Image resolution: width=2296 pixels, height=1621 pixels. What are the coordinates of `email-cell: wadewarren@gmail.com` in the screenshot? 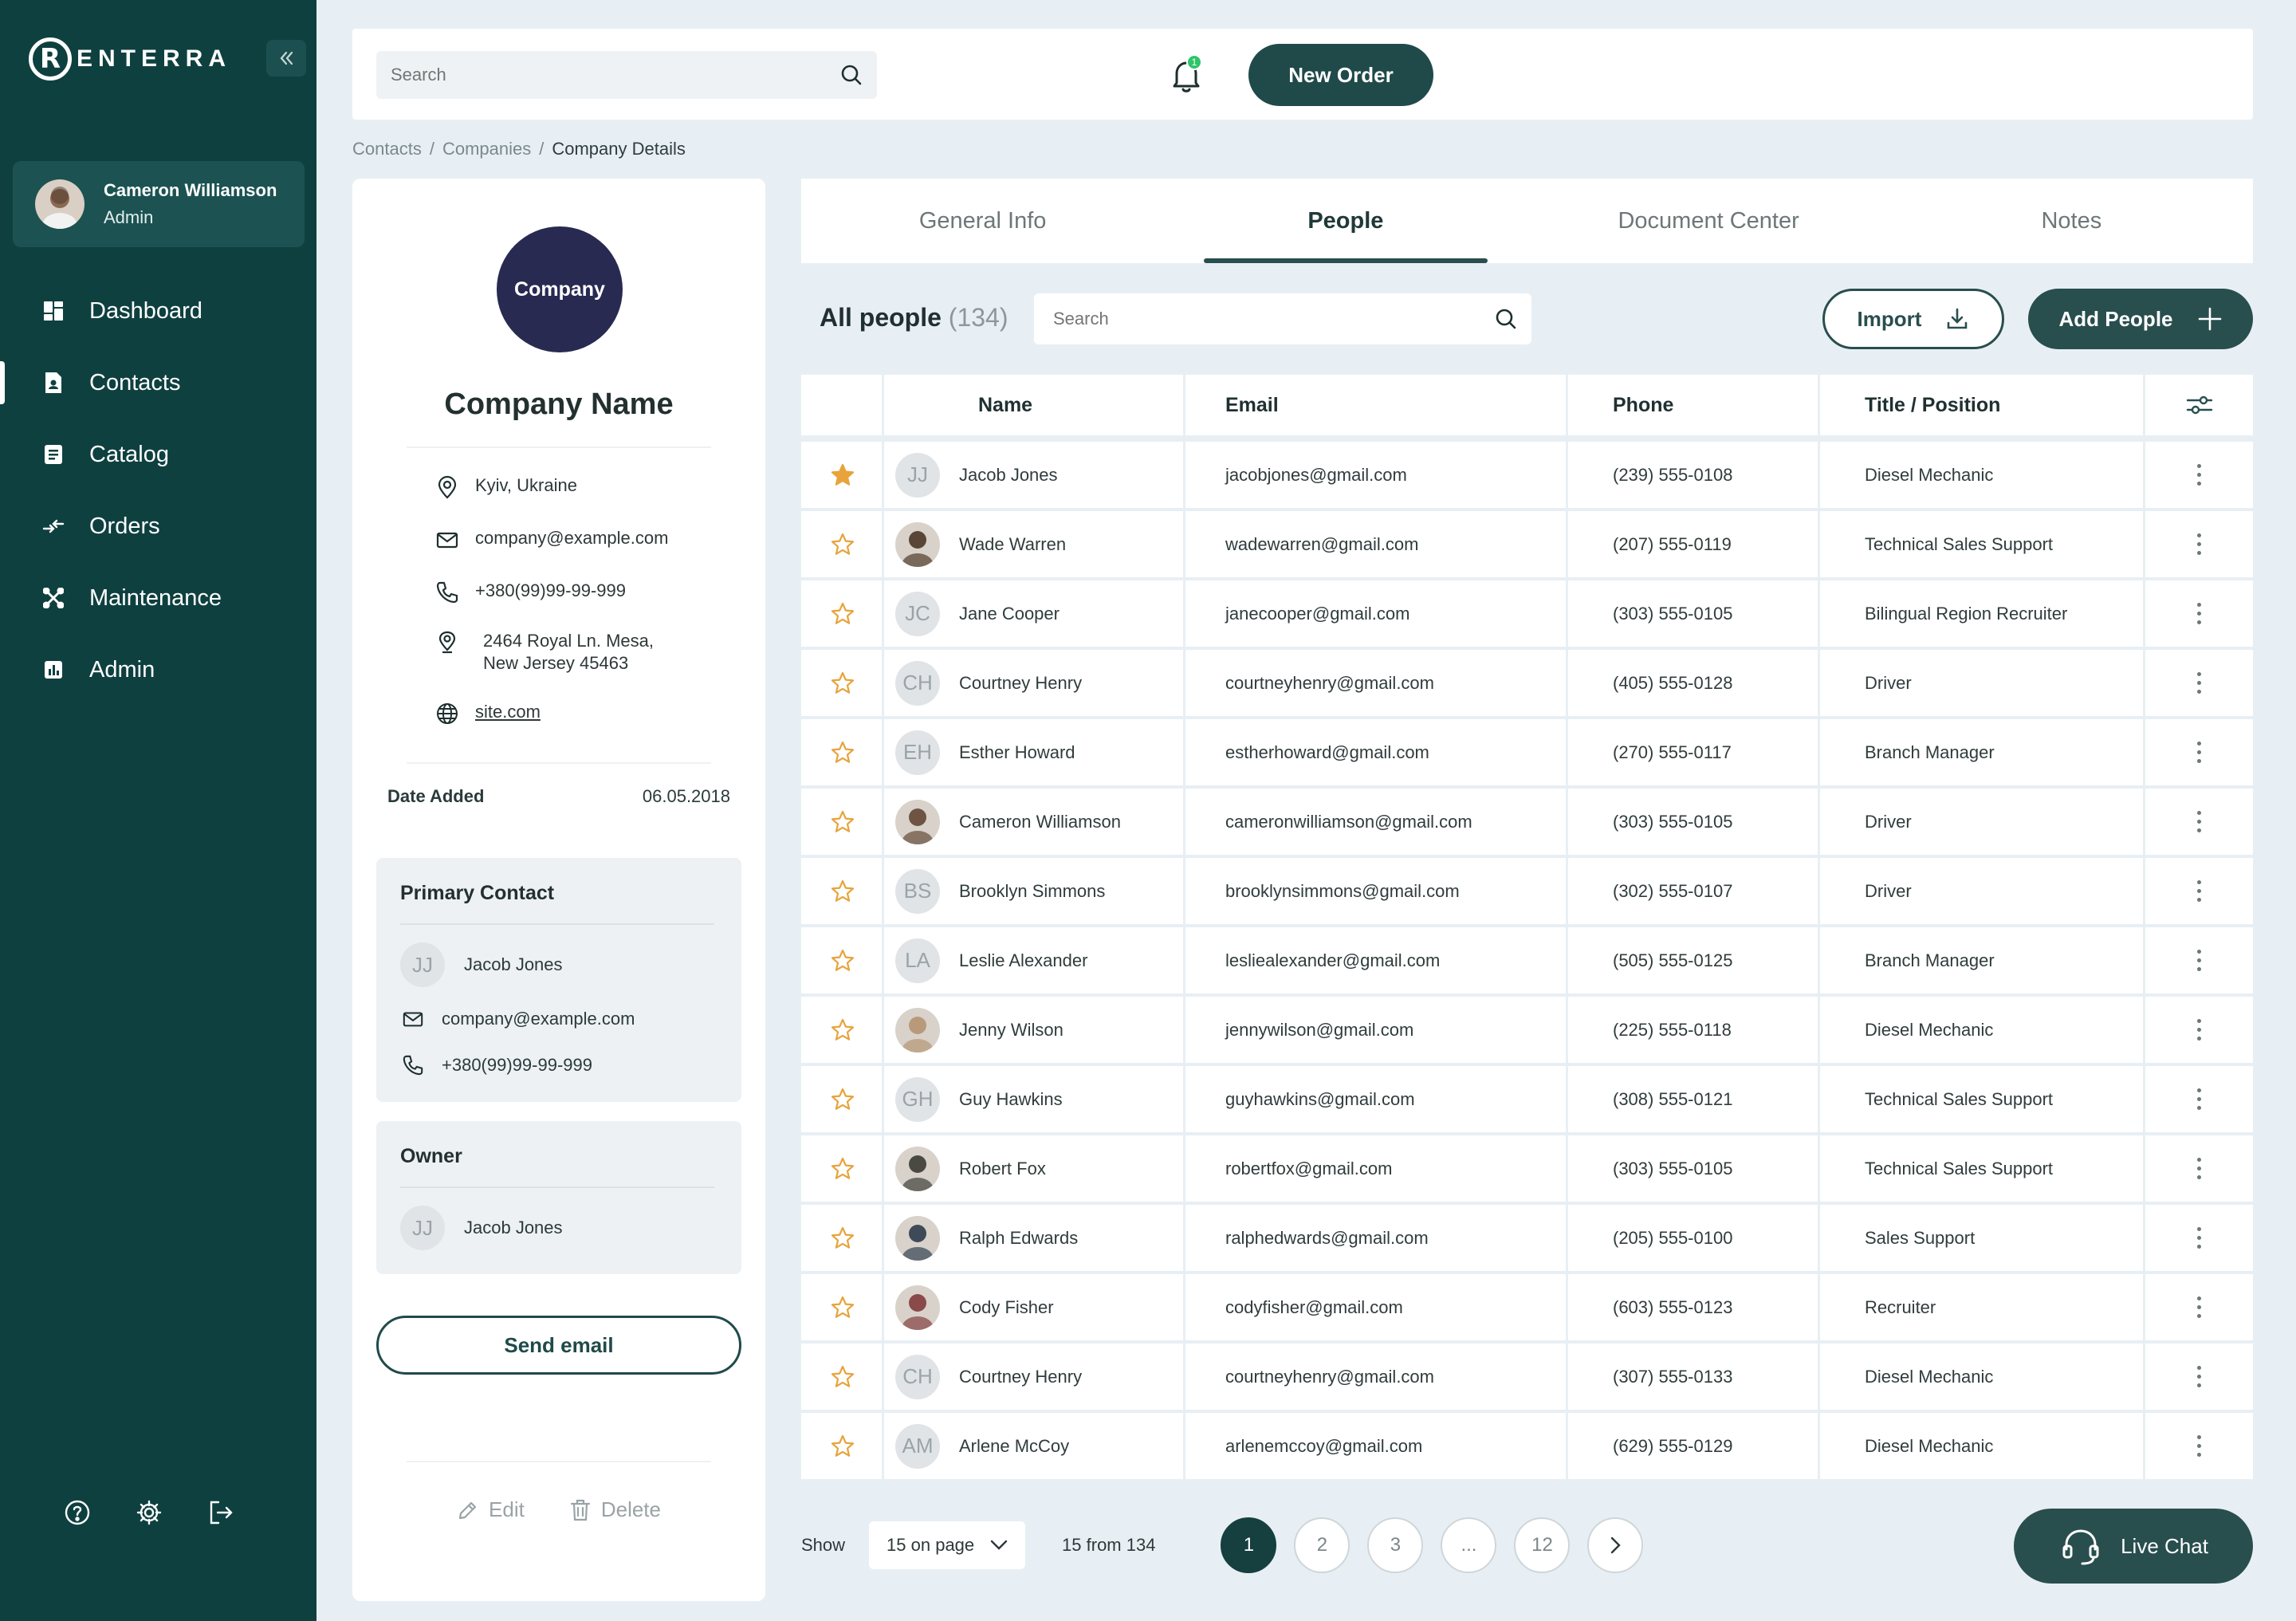 It's located at (1376, 544).